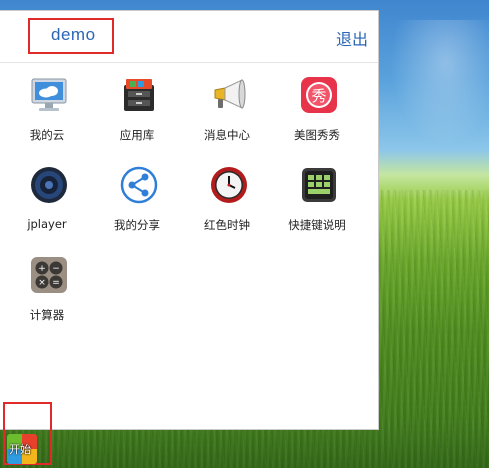  I want to click on megaphone-icon, so click(230, 94).